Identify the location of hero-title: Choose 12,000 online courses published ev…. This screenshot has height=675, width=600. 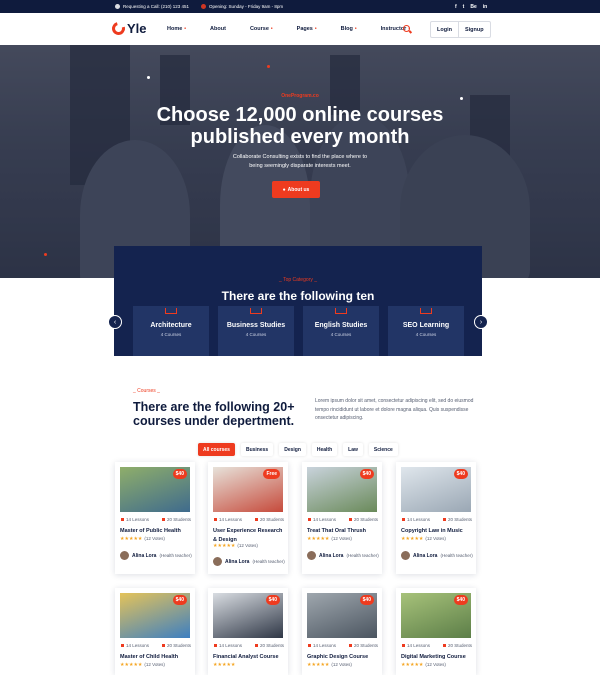
(300, 126).